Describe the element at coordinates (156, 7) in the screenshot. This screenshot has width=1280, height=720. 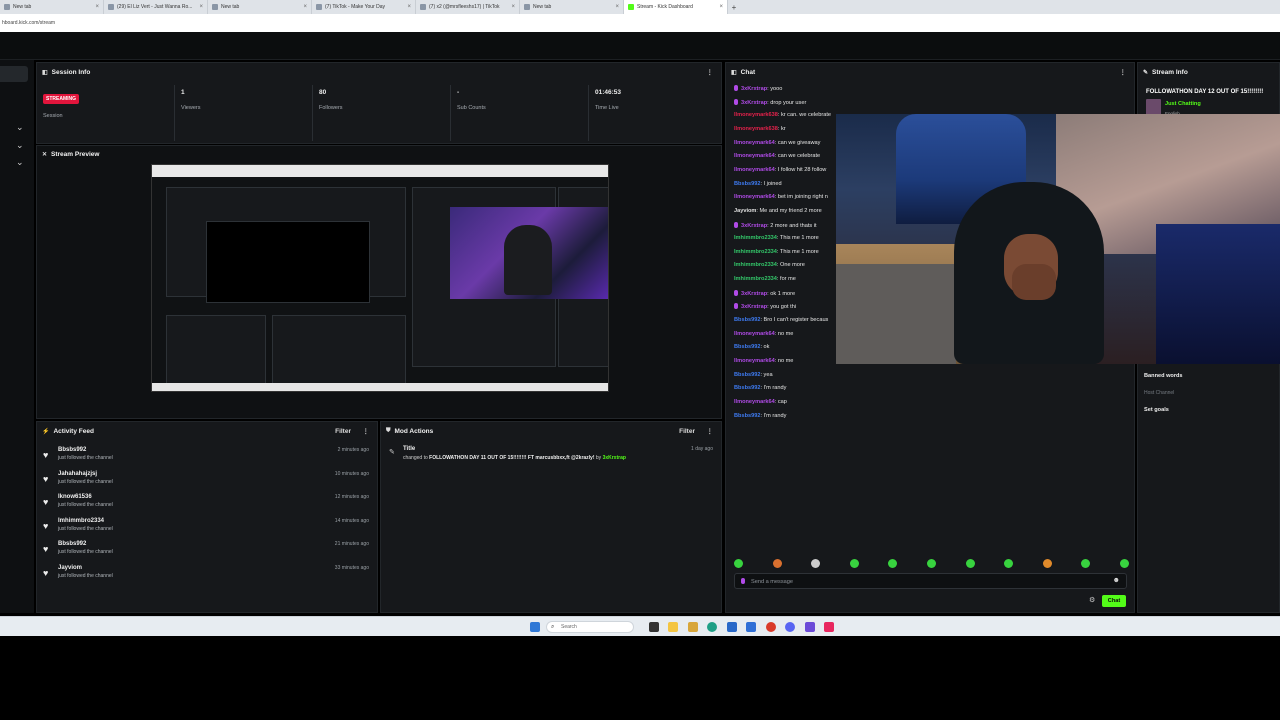
I see `browser-tab: (29) El Liz Vert - Just Wanna Ro... ×` at that location.